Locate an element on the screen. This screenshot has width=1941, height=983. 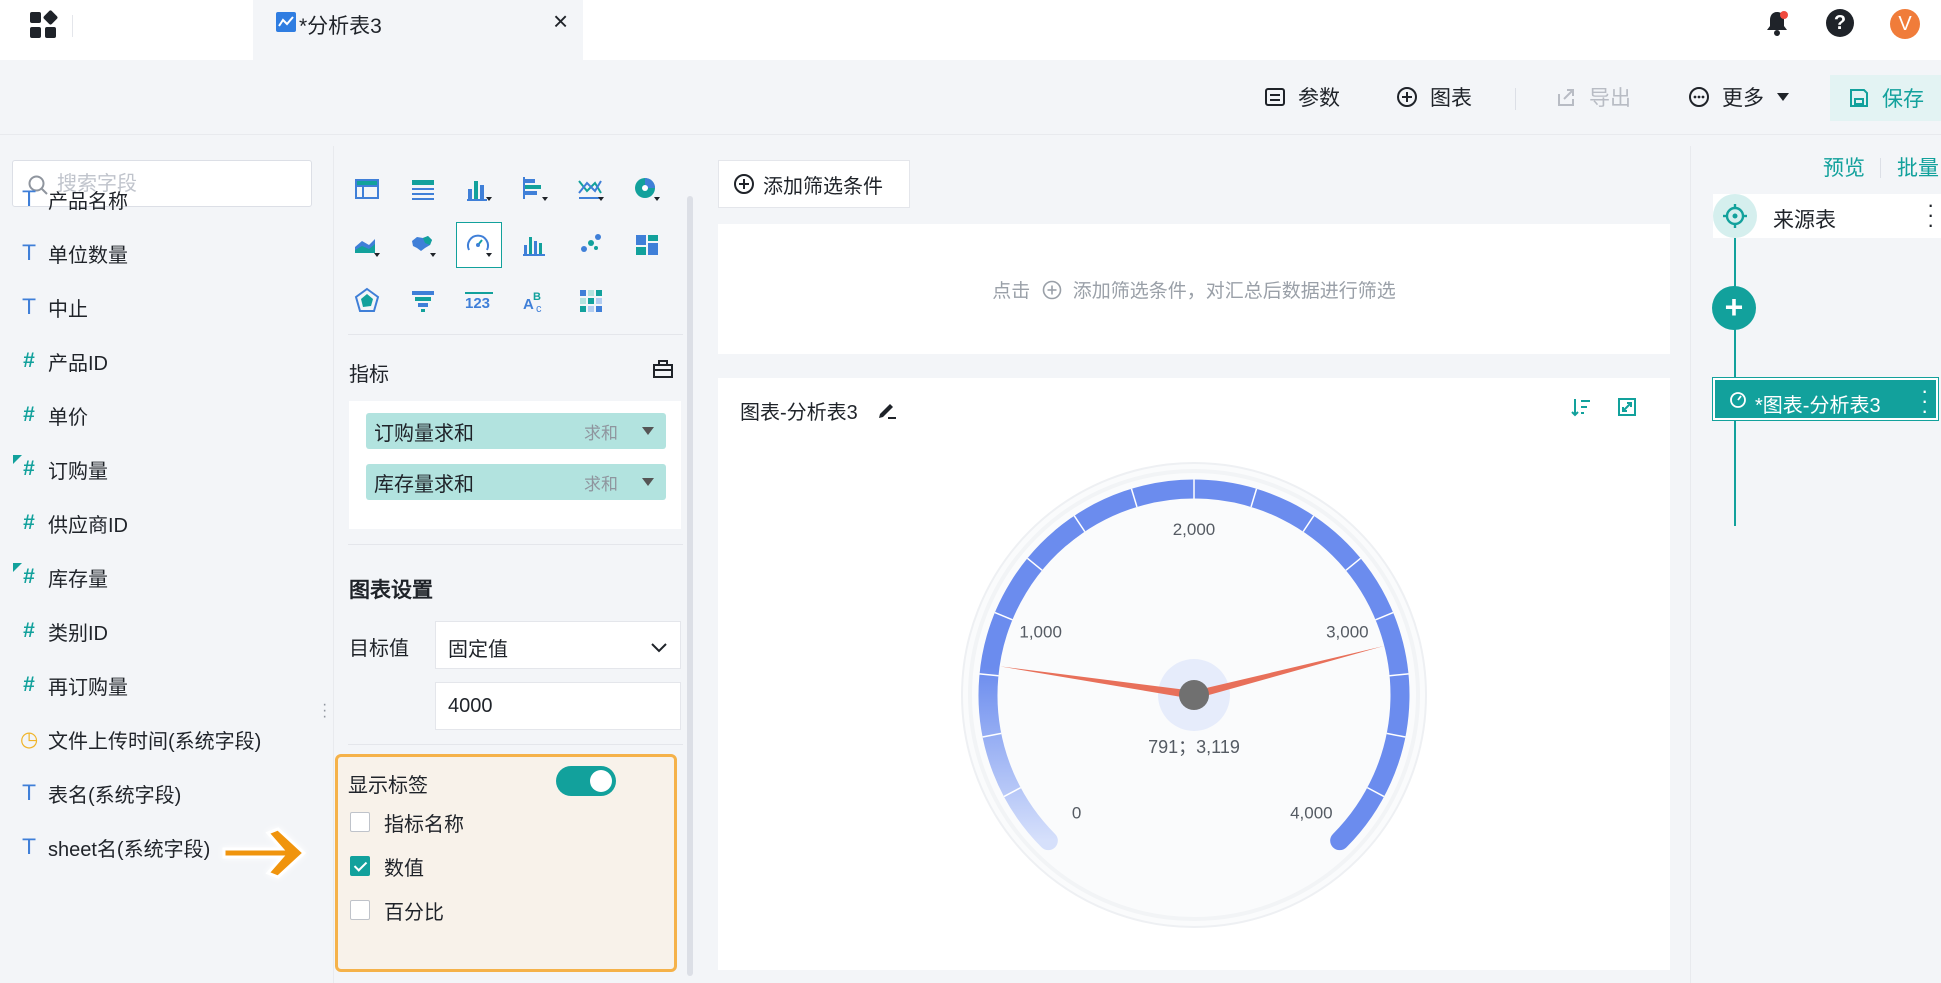
horizontal-bar-icon is located at coordinates (535, 189).